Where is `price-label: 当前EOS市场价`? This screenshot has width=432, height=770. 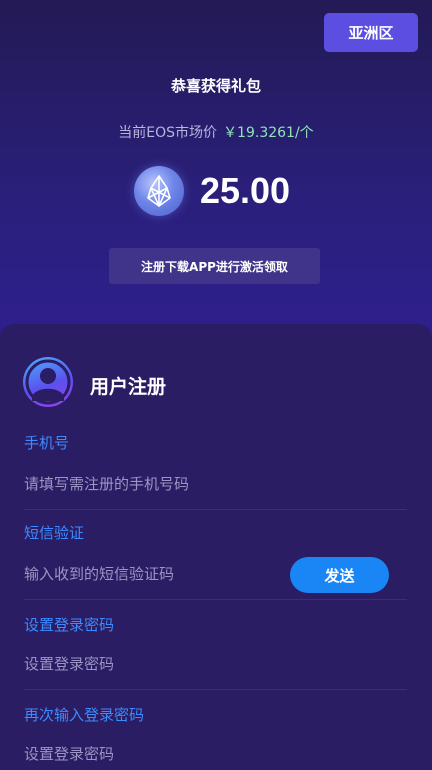 price-label: 当前EOS市场价 is located at coordinates (168, 133).